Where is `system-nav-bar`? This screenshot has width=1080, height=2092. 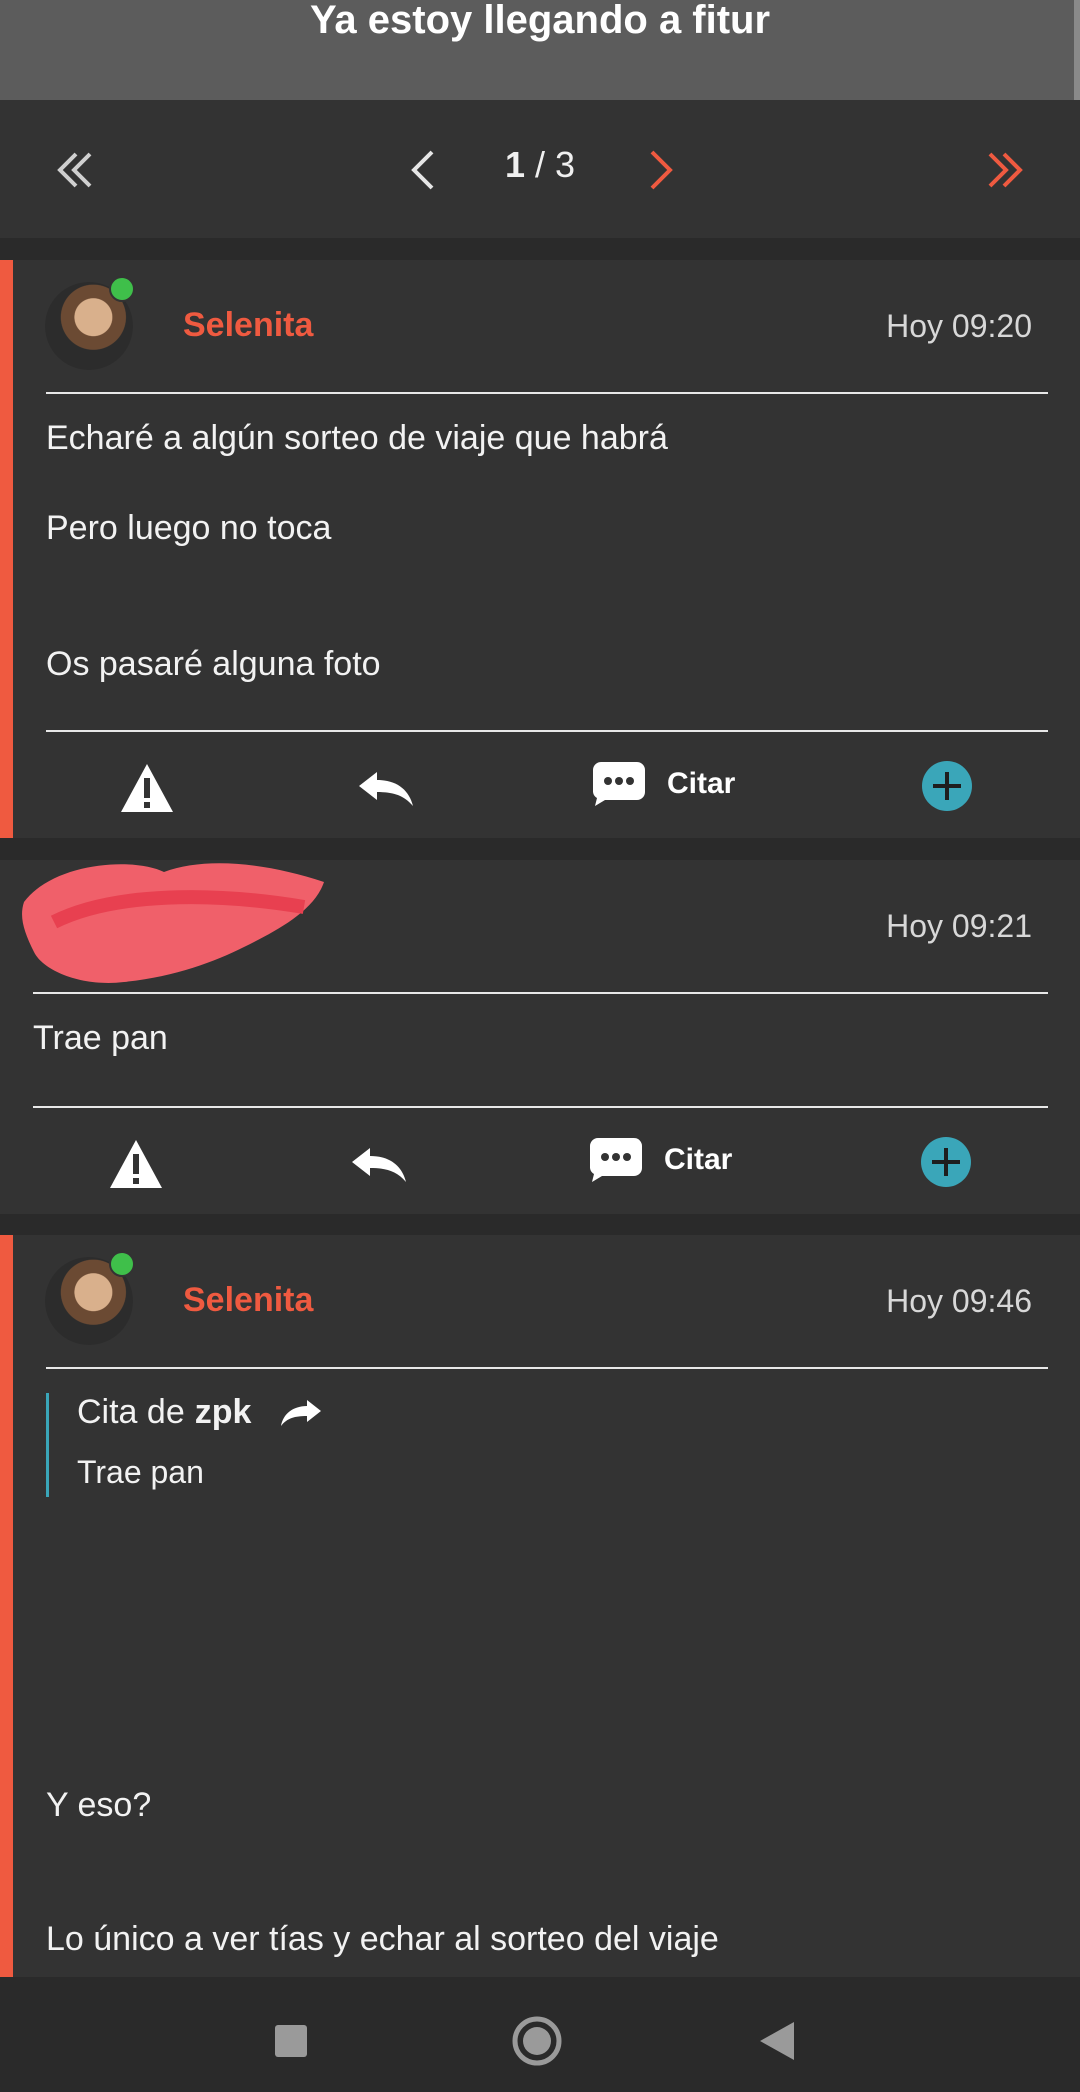 system-nav-bar is located at coordinates (540, 2041).